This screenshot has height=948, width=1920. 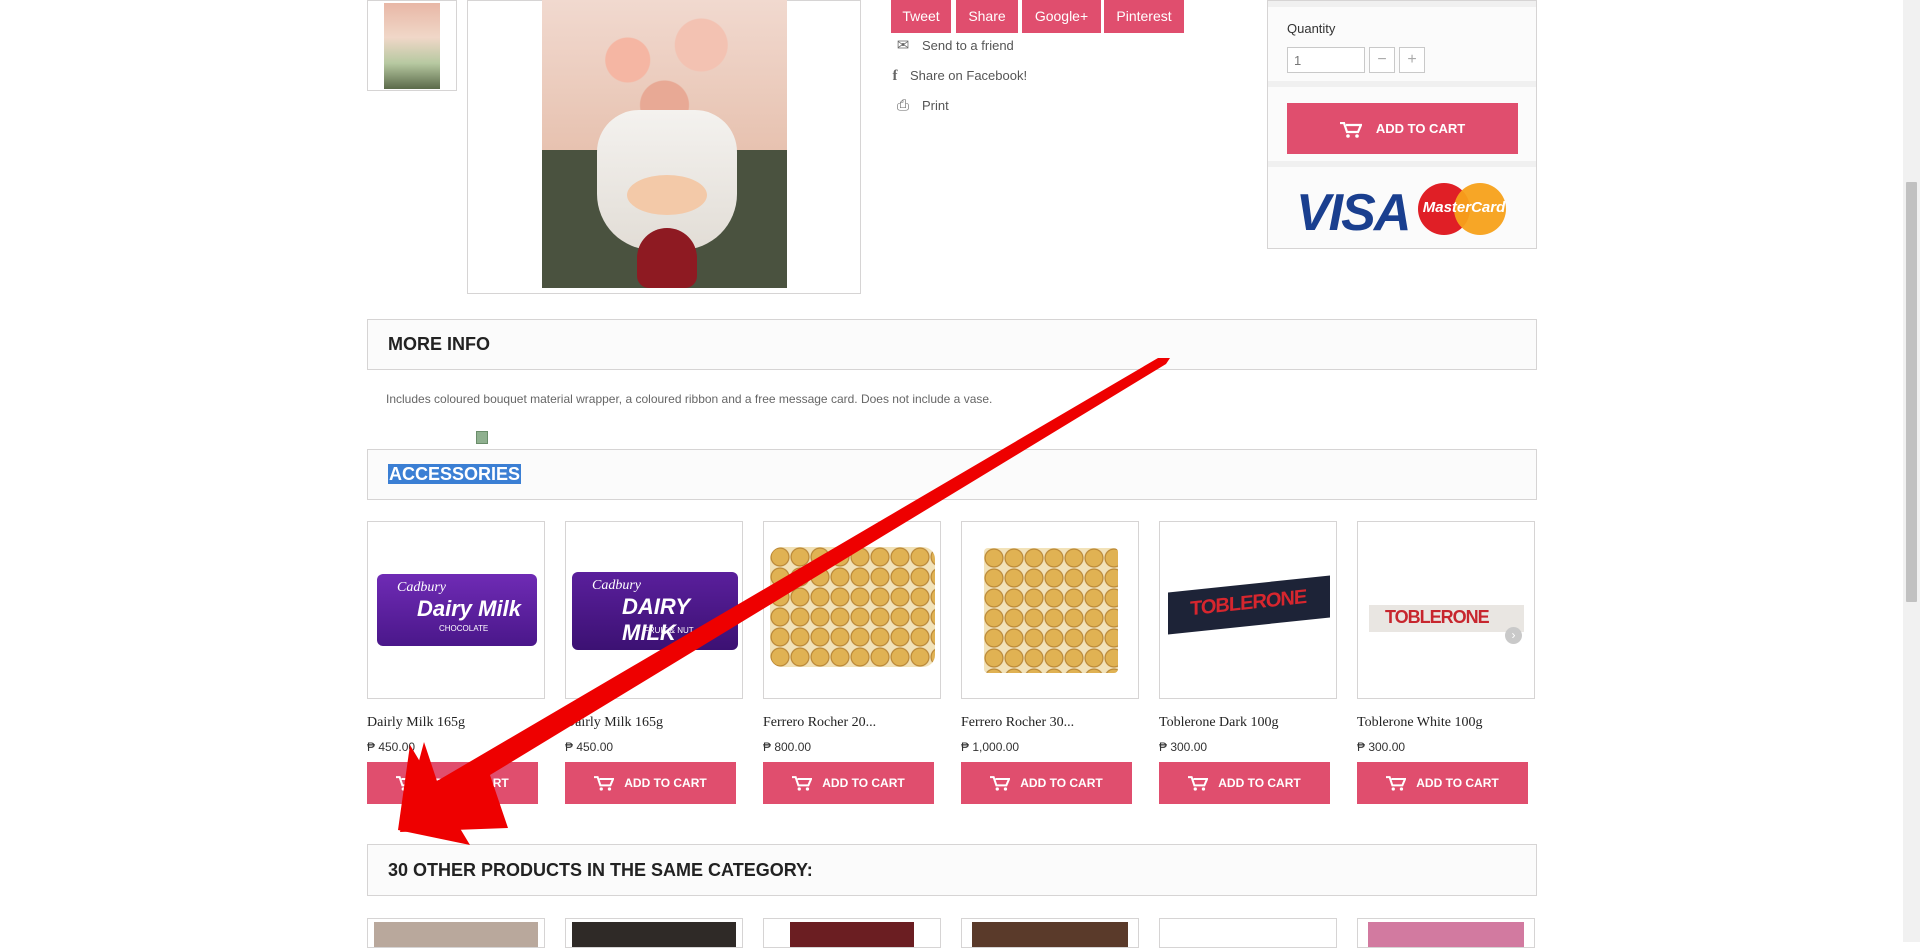 What do you see at coordinates (1911, 392) in the screenshot?
I see `scrollbar-thumb` at bounding box center [1911, 392].